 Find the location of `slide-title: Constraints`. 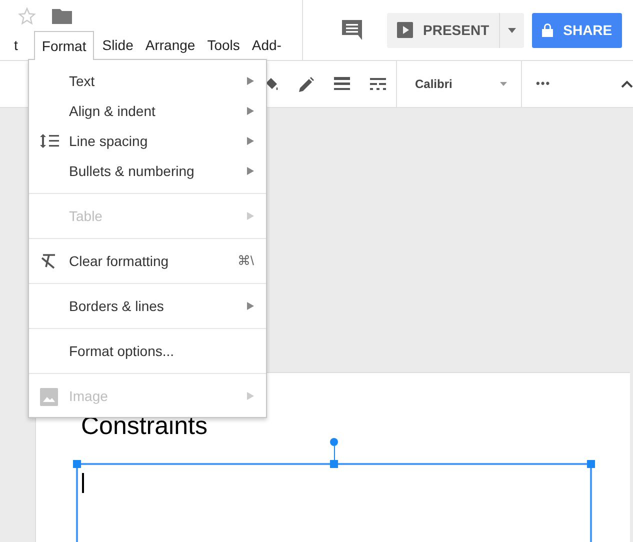

slide-title: Constraints is located at coordinates (144, 426).